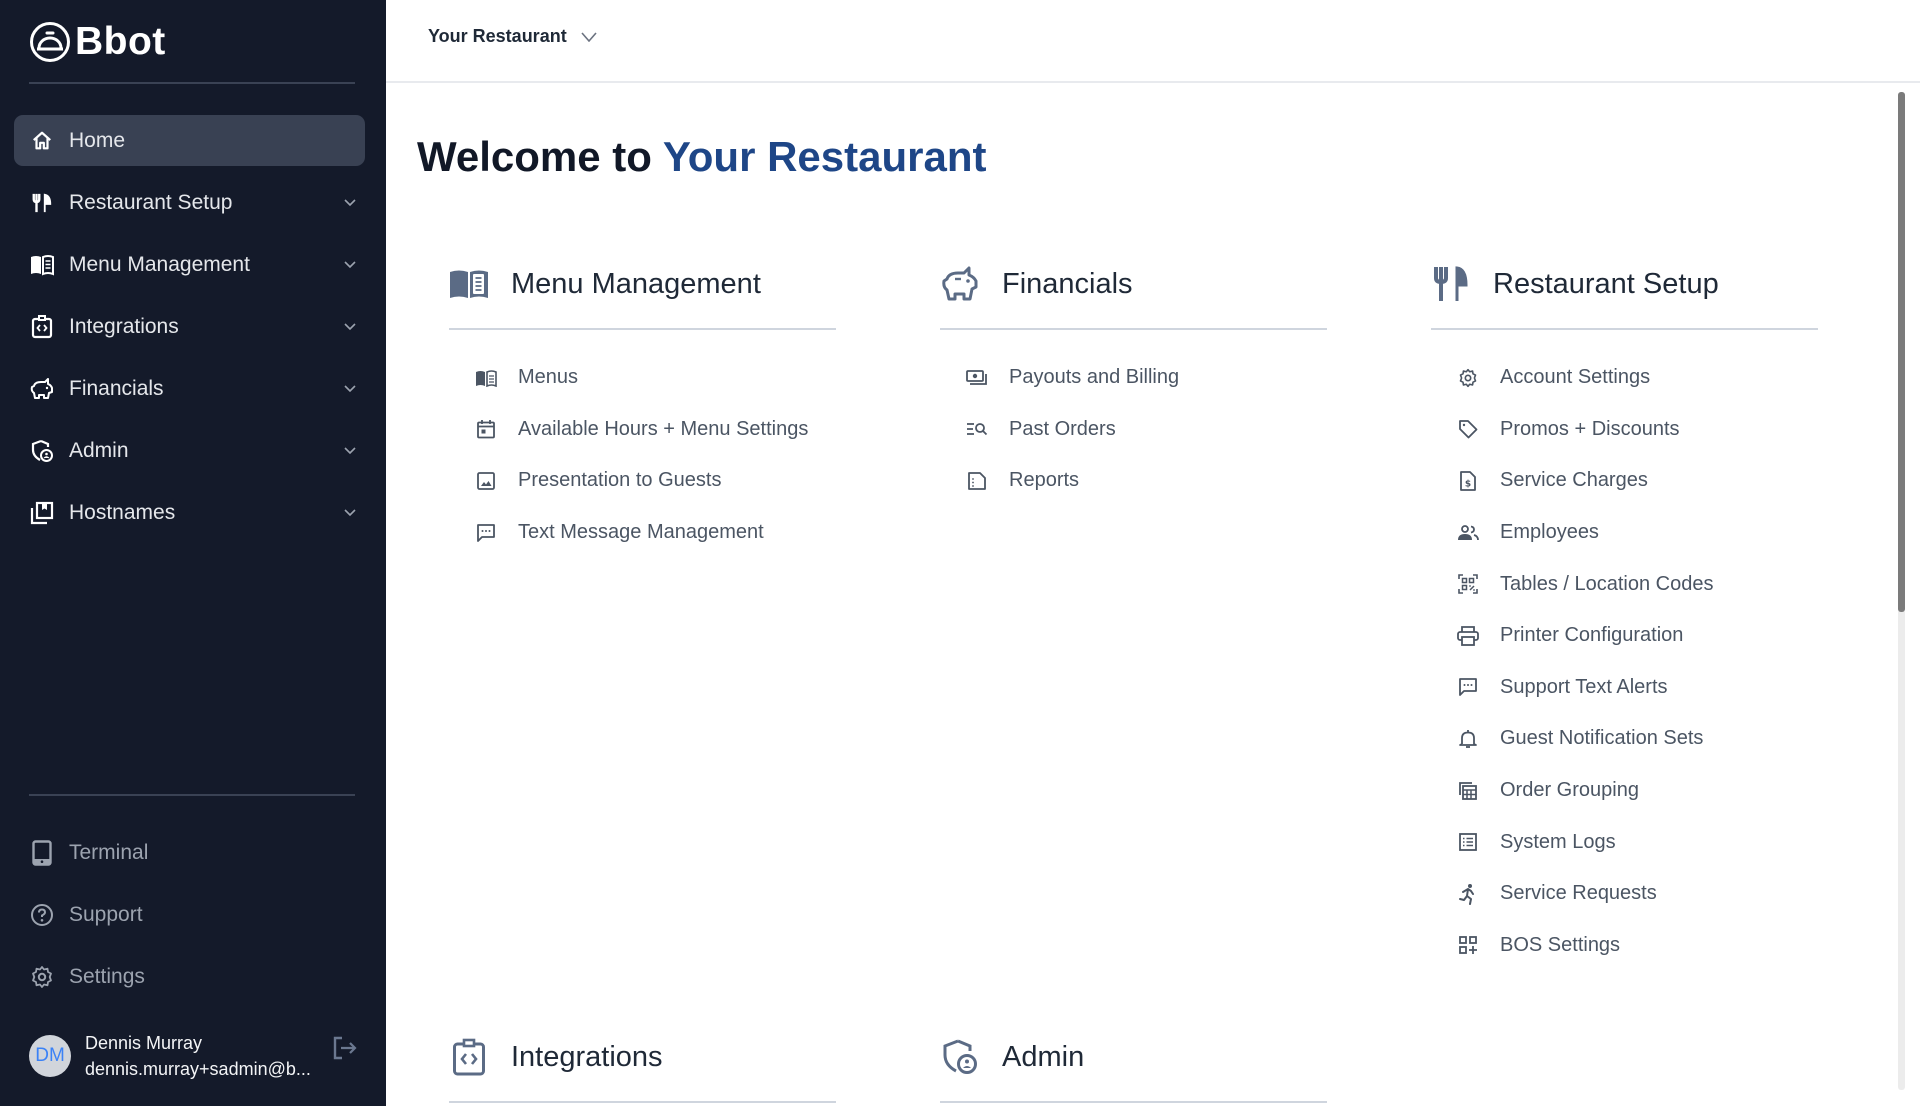 The width and height of the screenshot is (1920, 1106). Describe the element at coordinates (1624, 284) in the screenshot. I see `section-heading: Restaurant Setup` at that location.